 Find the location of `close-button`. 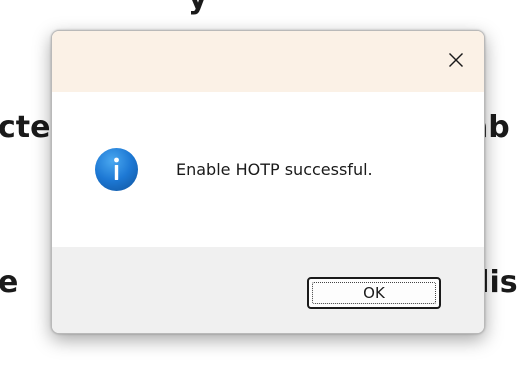

close-button is located at coordinates (456, 60).